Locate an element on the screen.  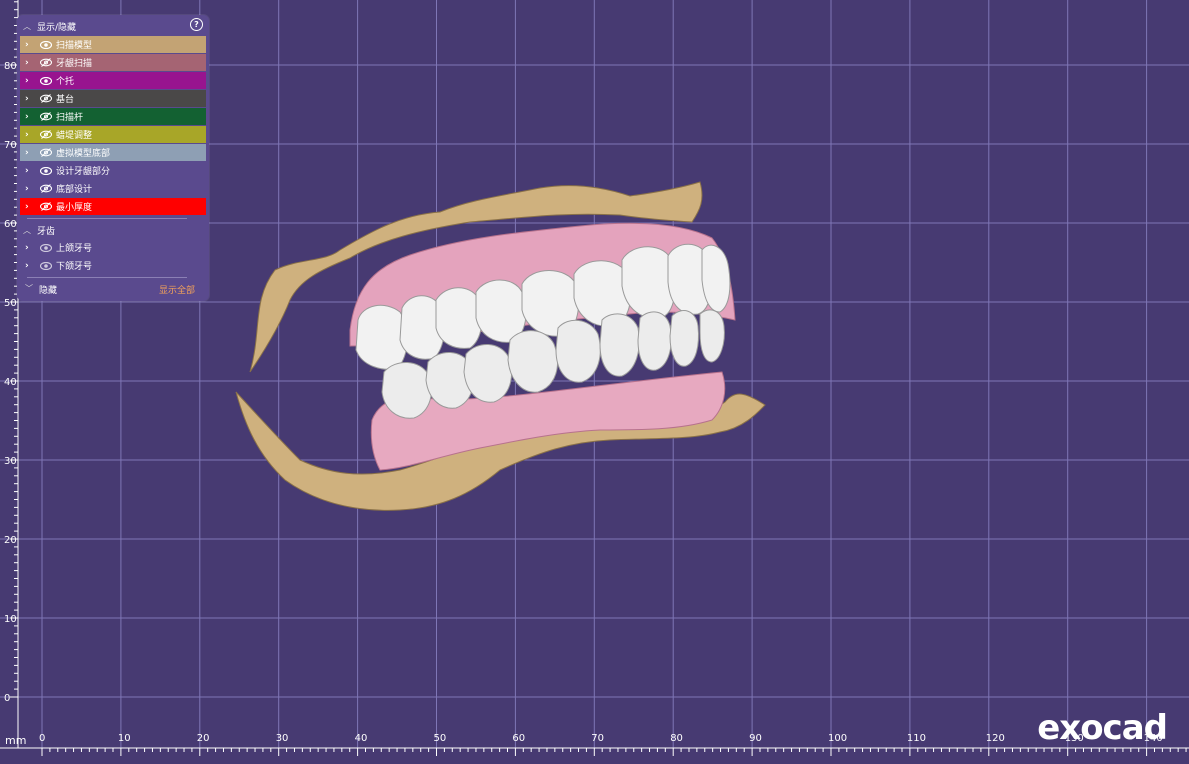
hidden-section-title: 隐藏 is located at coordinates (48, 291).